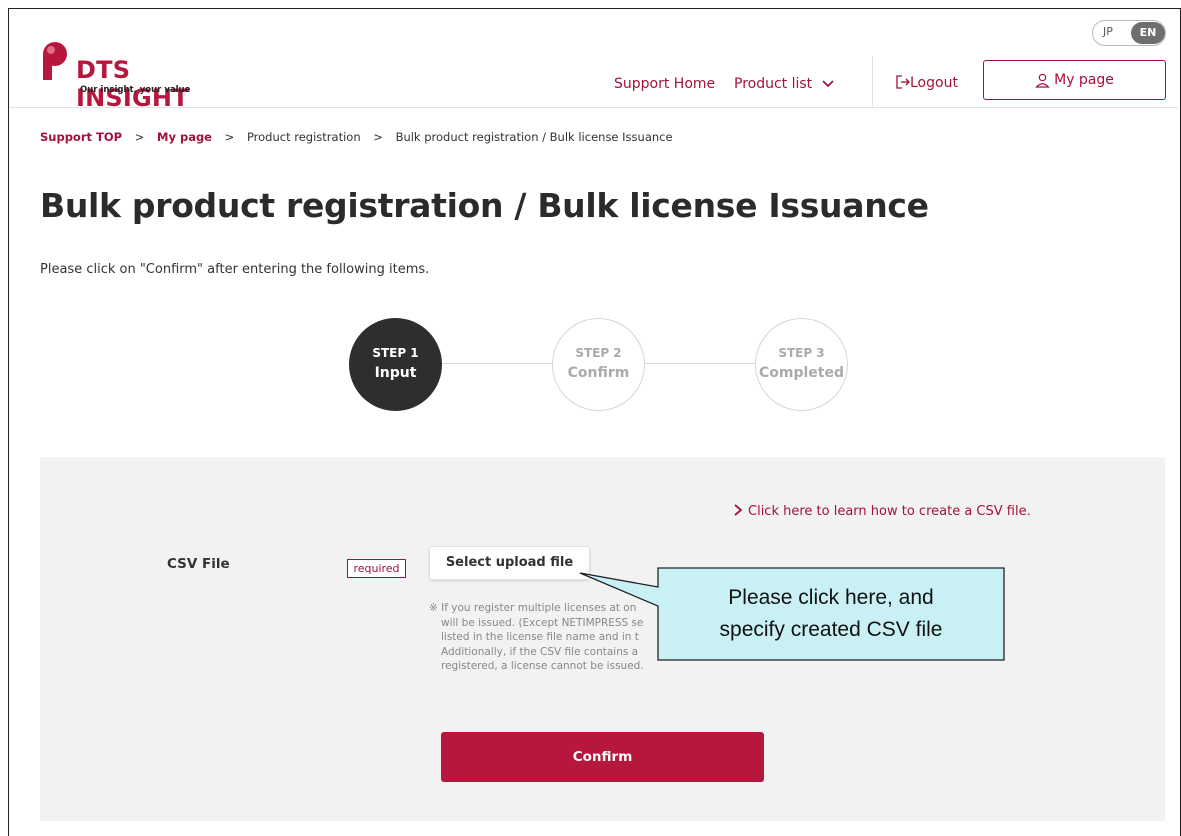  Describe the element at coordinates (831, 597) in the screenshot. I see `callout-line-1: Please click here, and` at that location.